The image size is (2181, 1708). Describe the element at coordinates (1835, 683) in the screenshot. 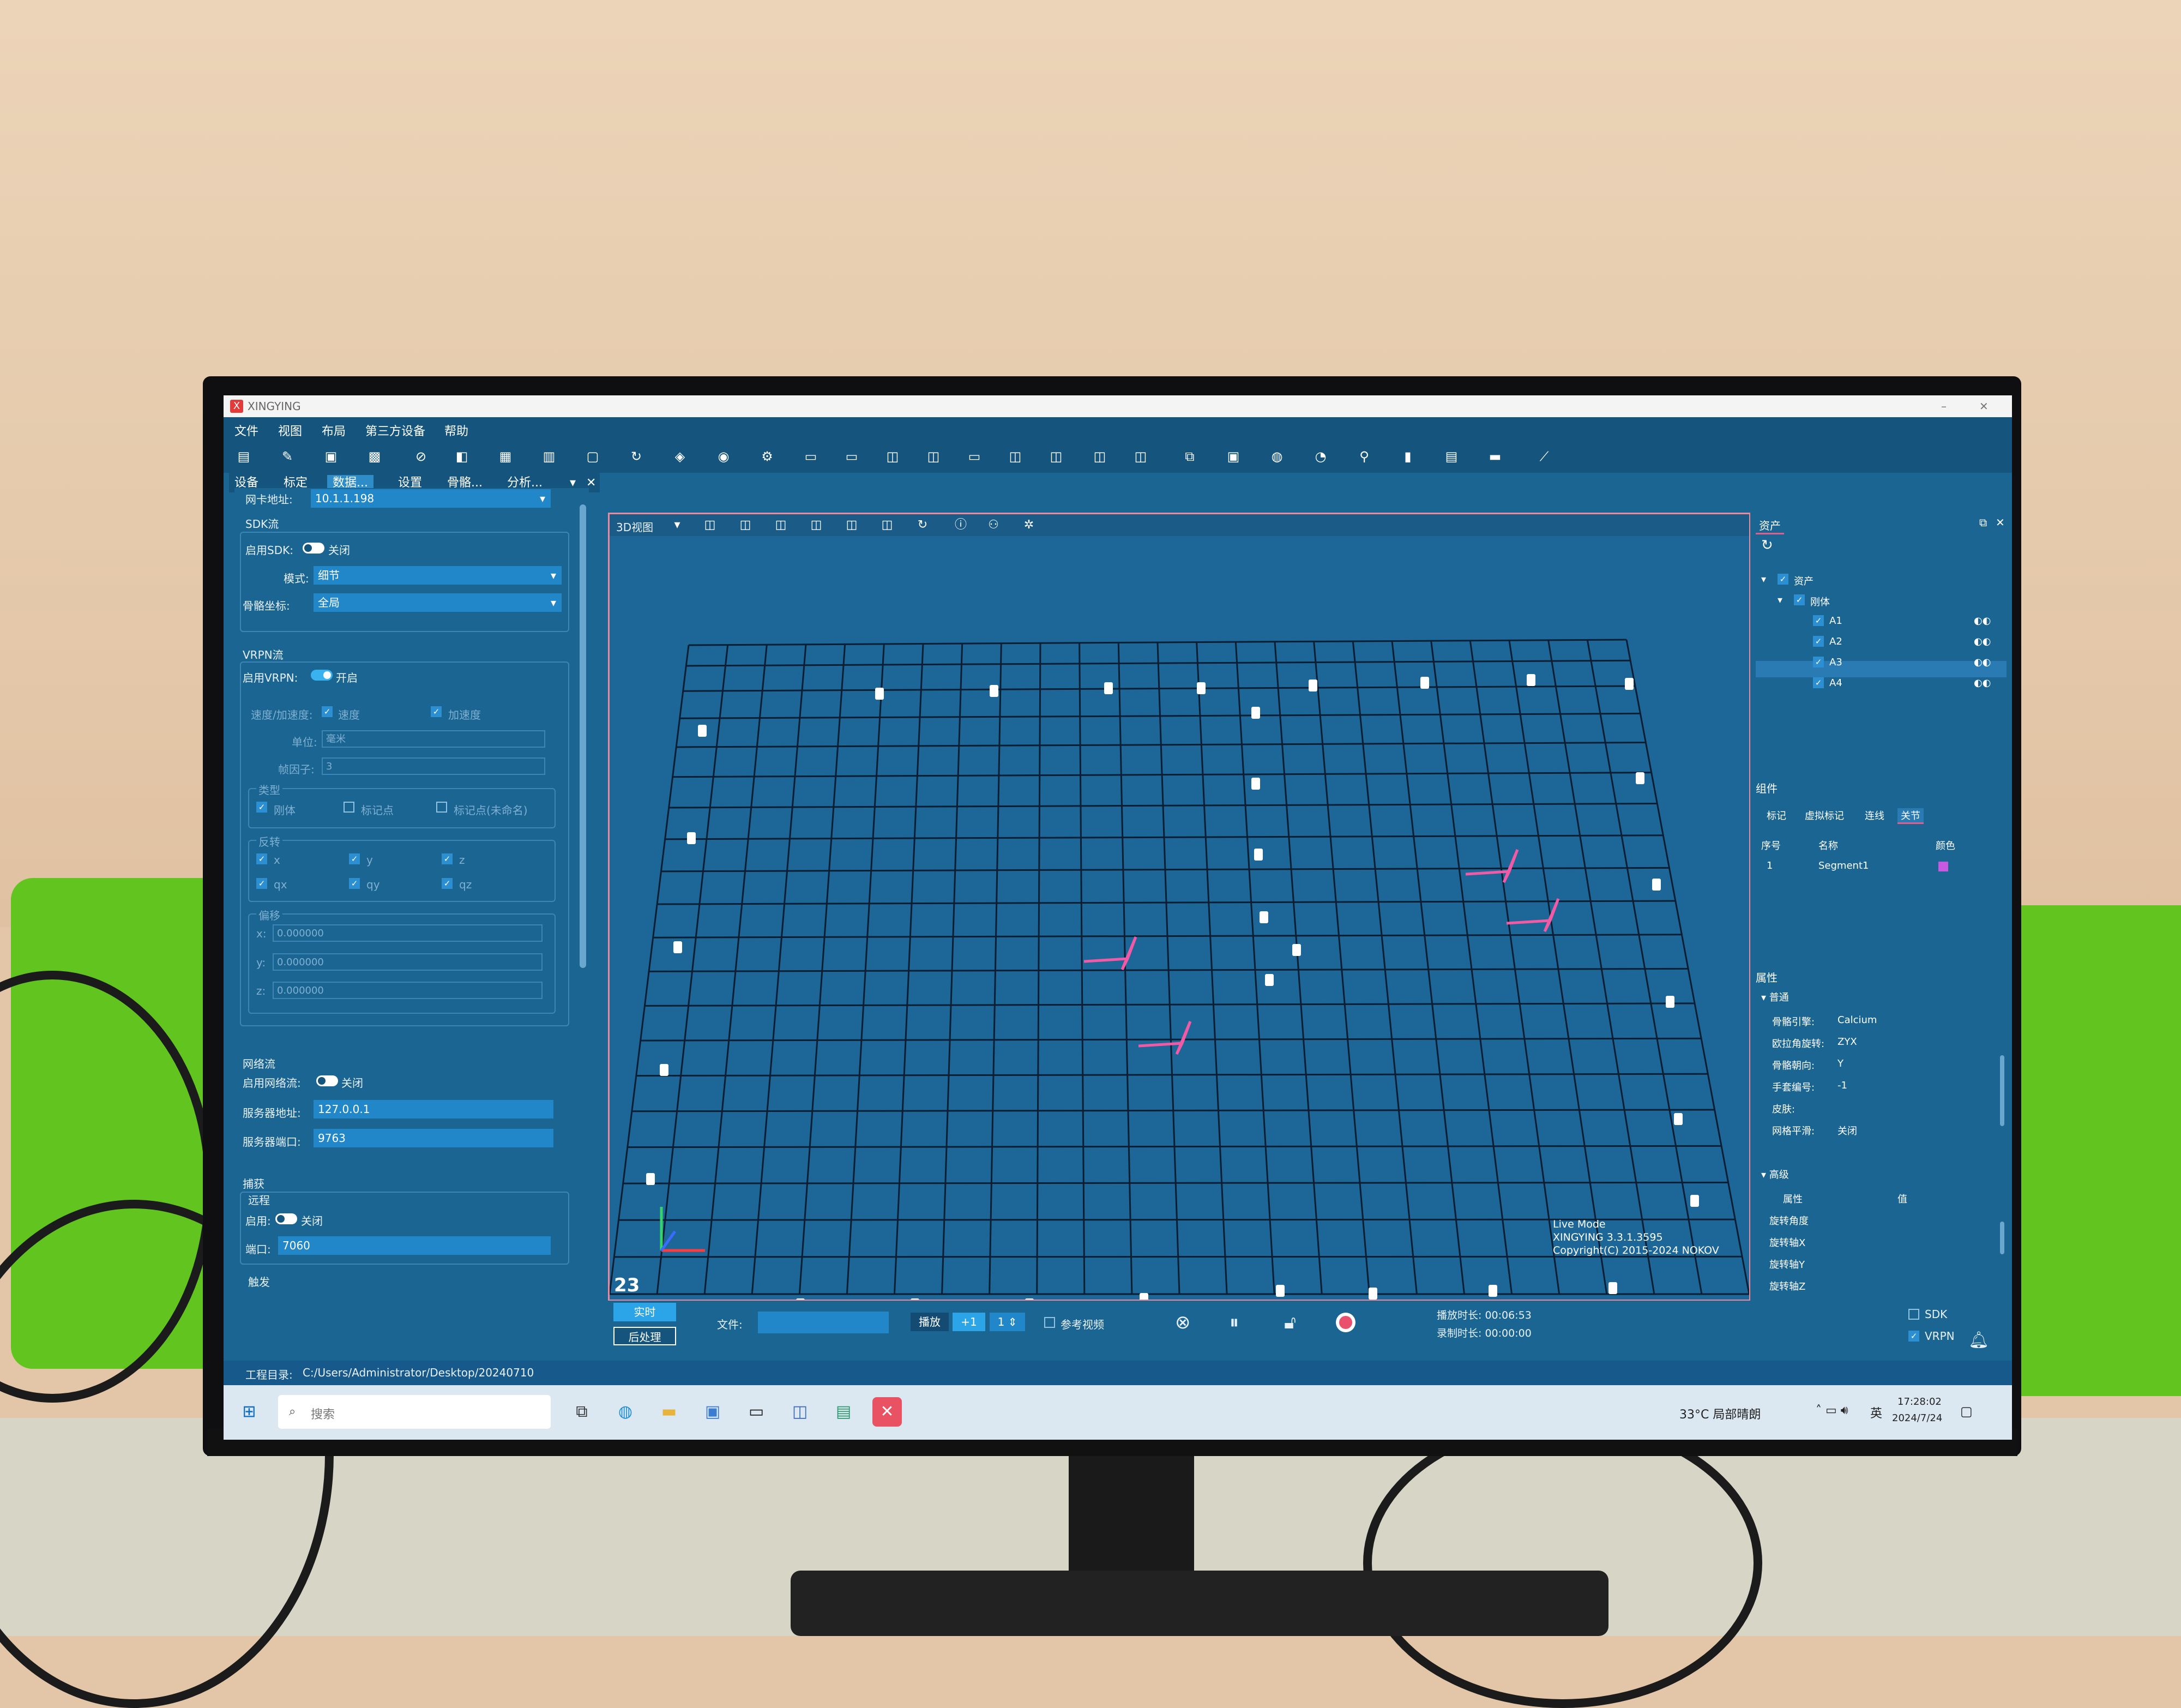

I see `asset-a4-label: A4` at that location.